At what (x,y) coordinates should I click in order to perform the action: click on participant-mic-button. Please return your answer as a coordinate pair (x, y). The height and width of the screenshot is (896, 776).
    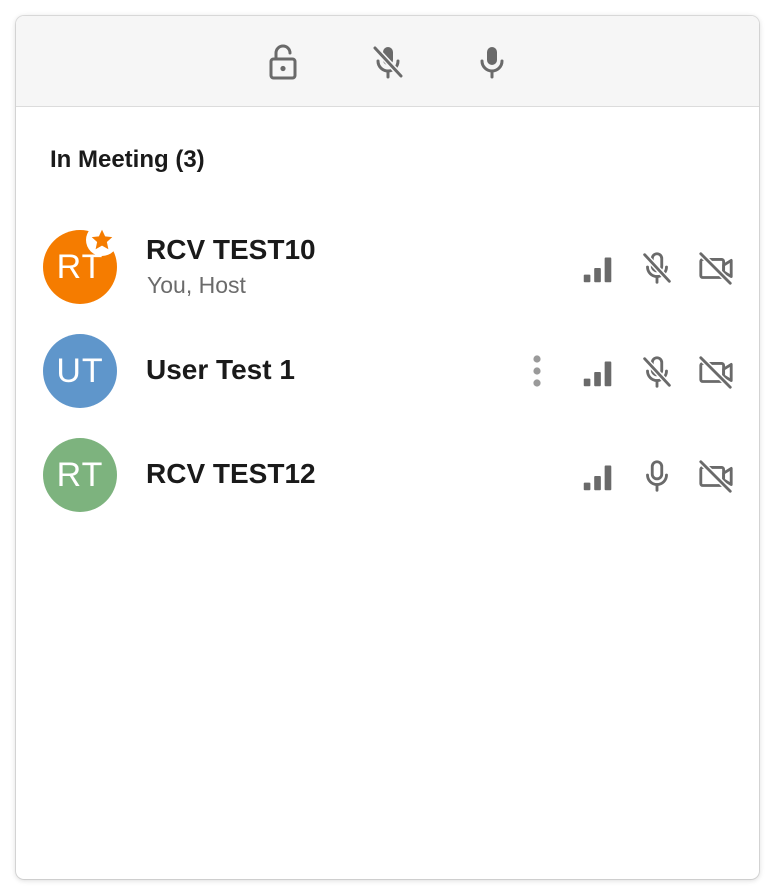
    Looking at the image, I should click on (657, 476).